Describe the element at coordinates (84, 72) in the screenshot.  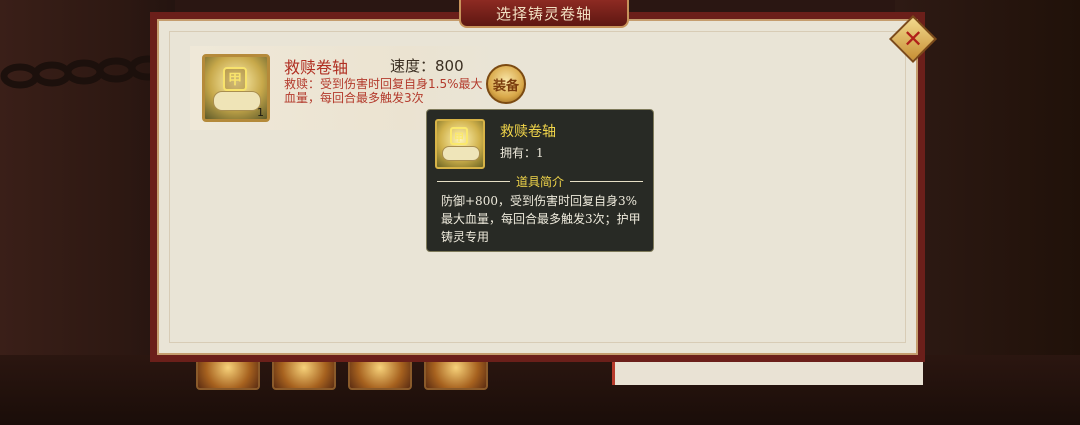
I see `chain-decoration` at that location.